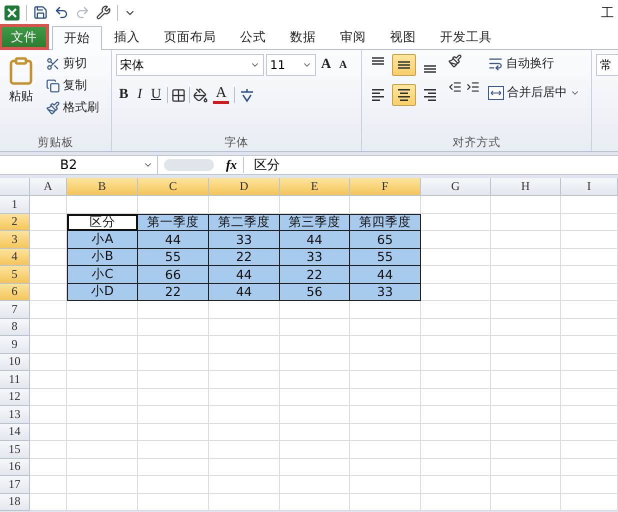 The height and width of the screenshot is (512, 618). Describe the element at coordinates (15, 345) in the screenshot. I see `row-header: 9` at that location.